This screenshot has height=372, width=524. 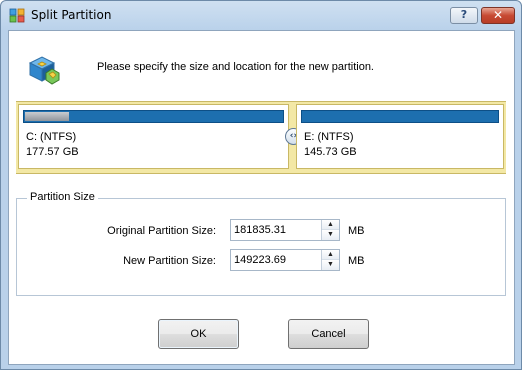 What do you see at coordinates (198, 334) in the screenshot?
I see `ok-button: OK` at bounding box center [198, 334].